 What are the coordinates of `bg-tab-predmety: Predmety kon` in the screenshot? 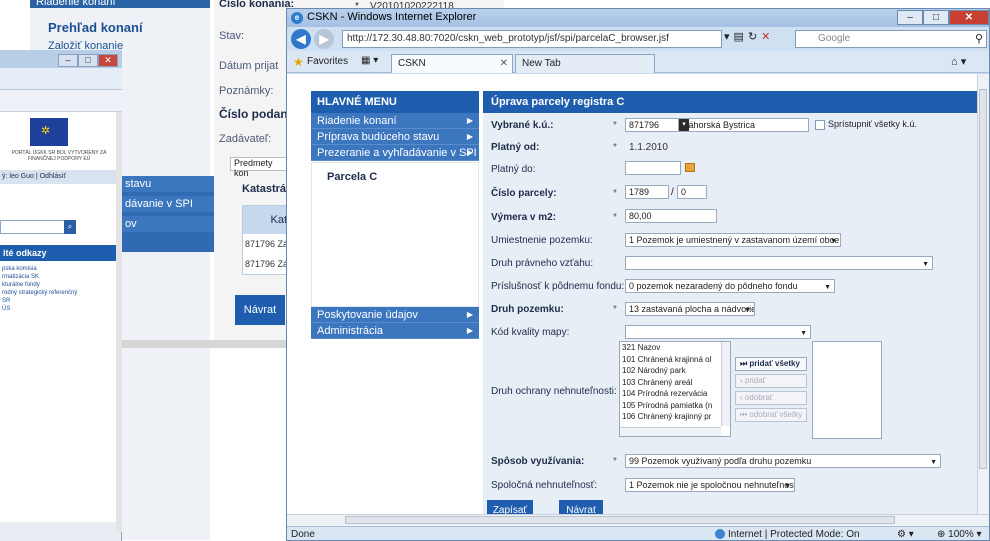 It's located at (260, 167).